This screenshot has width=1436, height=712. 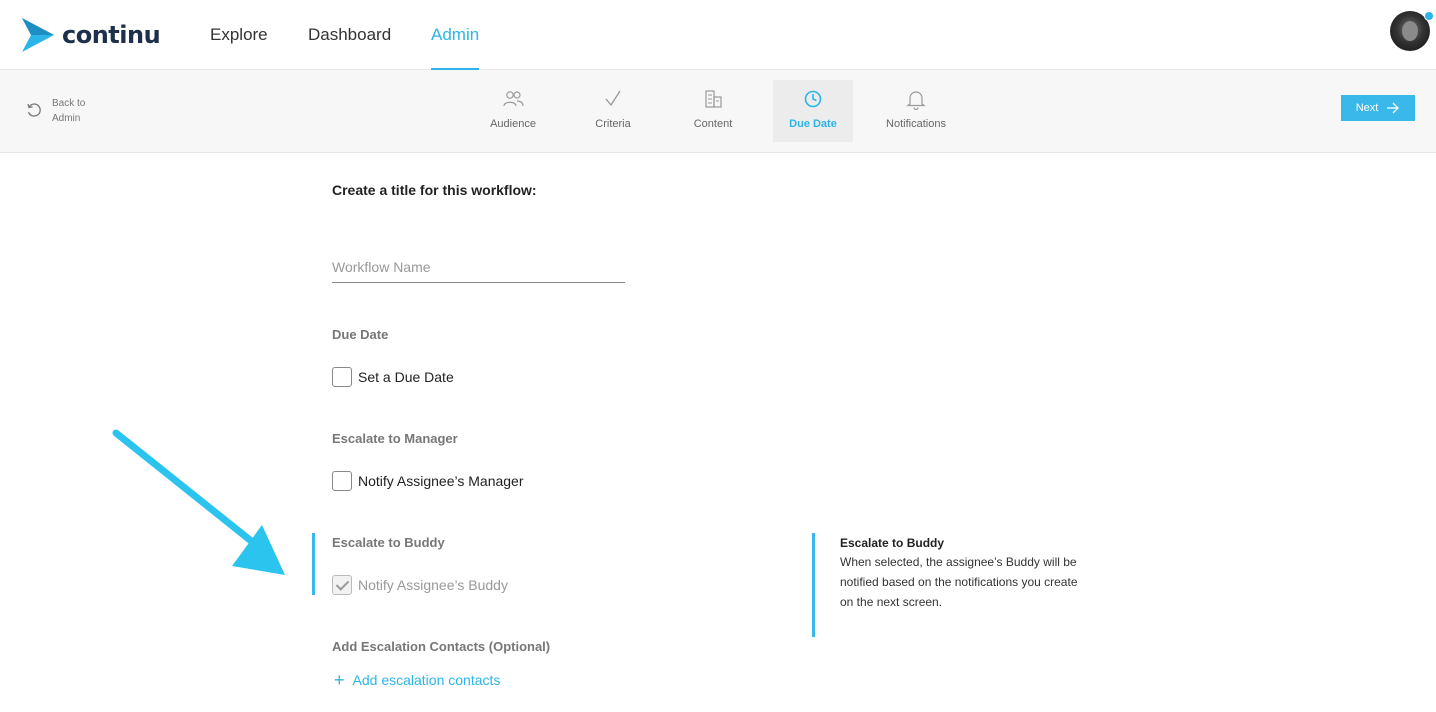 I want to click on continu-logo: continu, so click(x=91, y=35).